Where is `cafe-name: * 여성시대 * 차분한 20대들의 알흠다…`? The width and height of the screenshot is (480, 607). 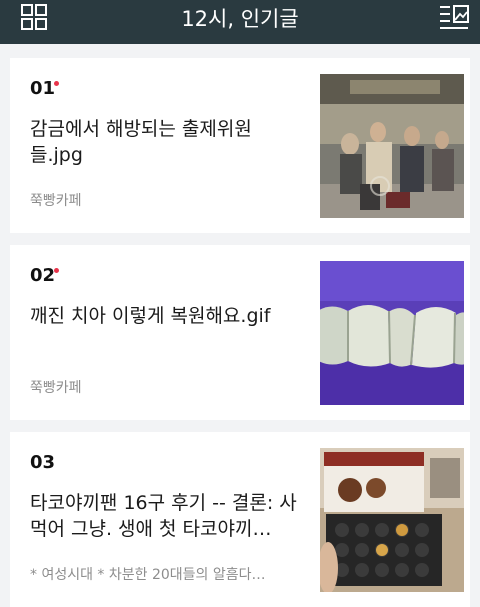 cafe-name: * 여성시대 * 차분한 20대들의 알흠다… is located at coordinates (148, 575).